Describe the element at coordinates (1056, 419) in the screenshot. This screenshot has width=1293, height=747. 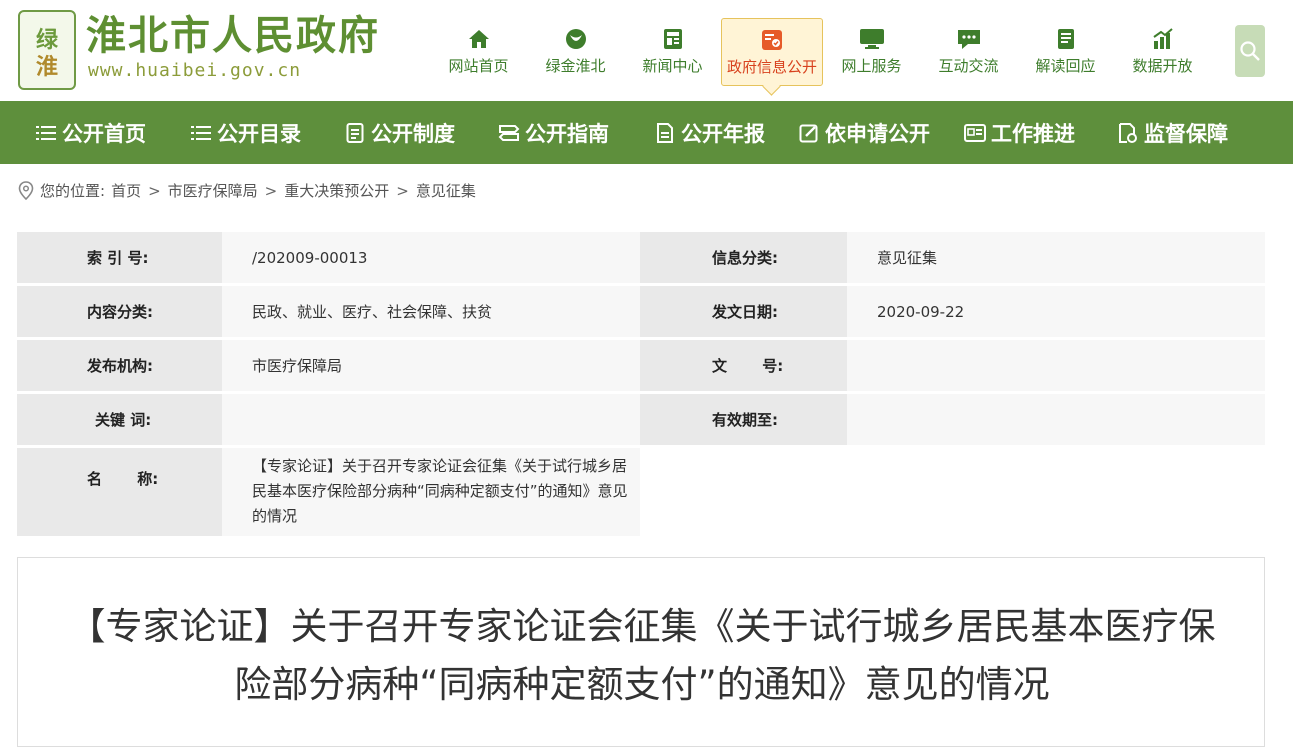
I see `valid-until-value` at that location.